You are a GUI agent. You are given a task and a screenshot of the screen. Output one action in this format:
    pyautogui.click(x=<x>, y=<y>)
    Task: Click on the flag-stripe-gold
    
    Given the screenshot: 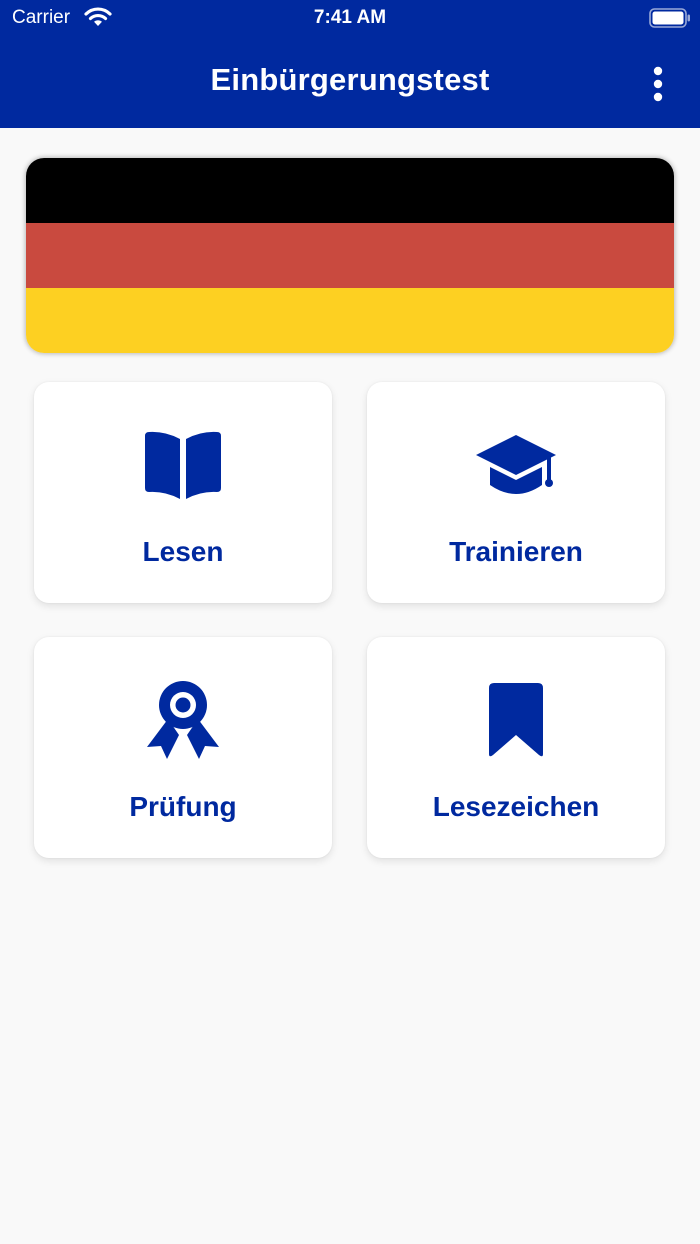 What is the action you would take?
    pyautogui.click(x=350, y=320)
    